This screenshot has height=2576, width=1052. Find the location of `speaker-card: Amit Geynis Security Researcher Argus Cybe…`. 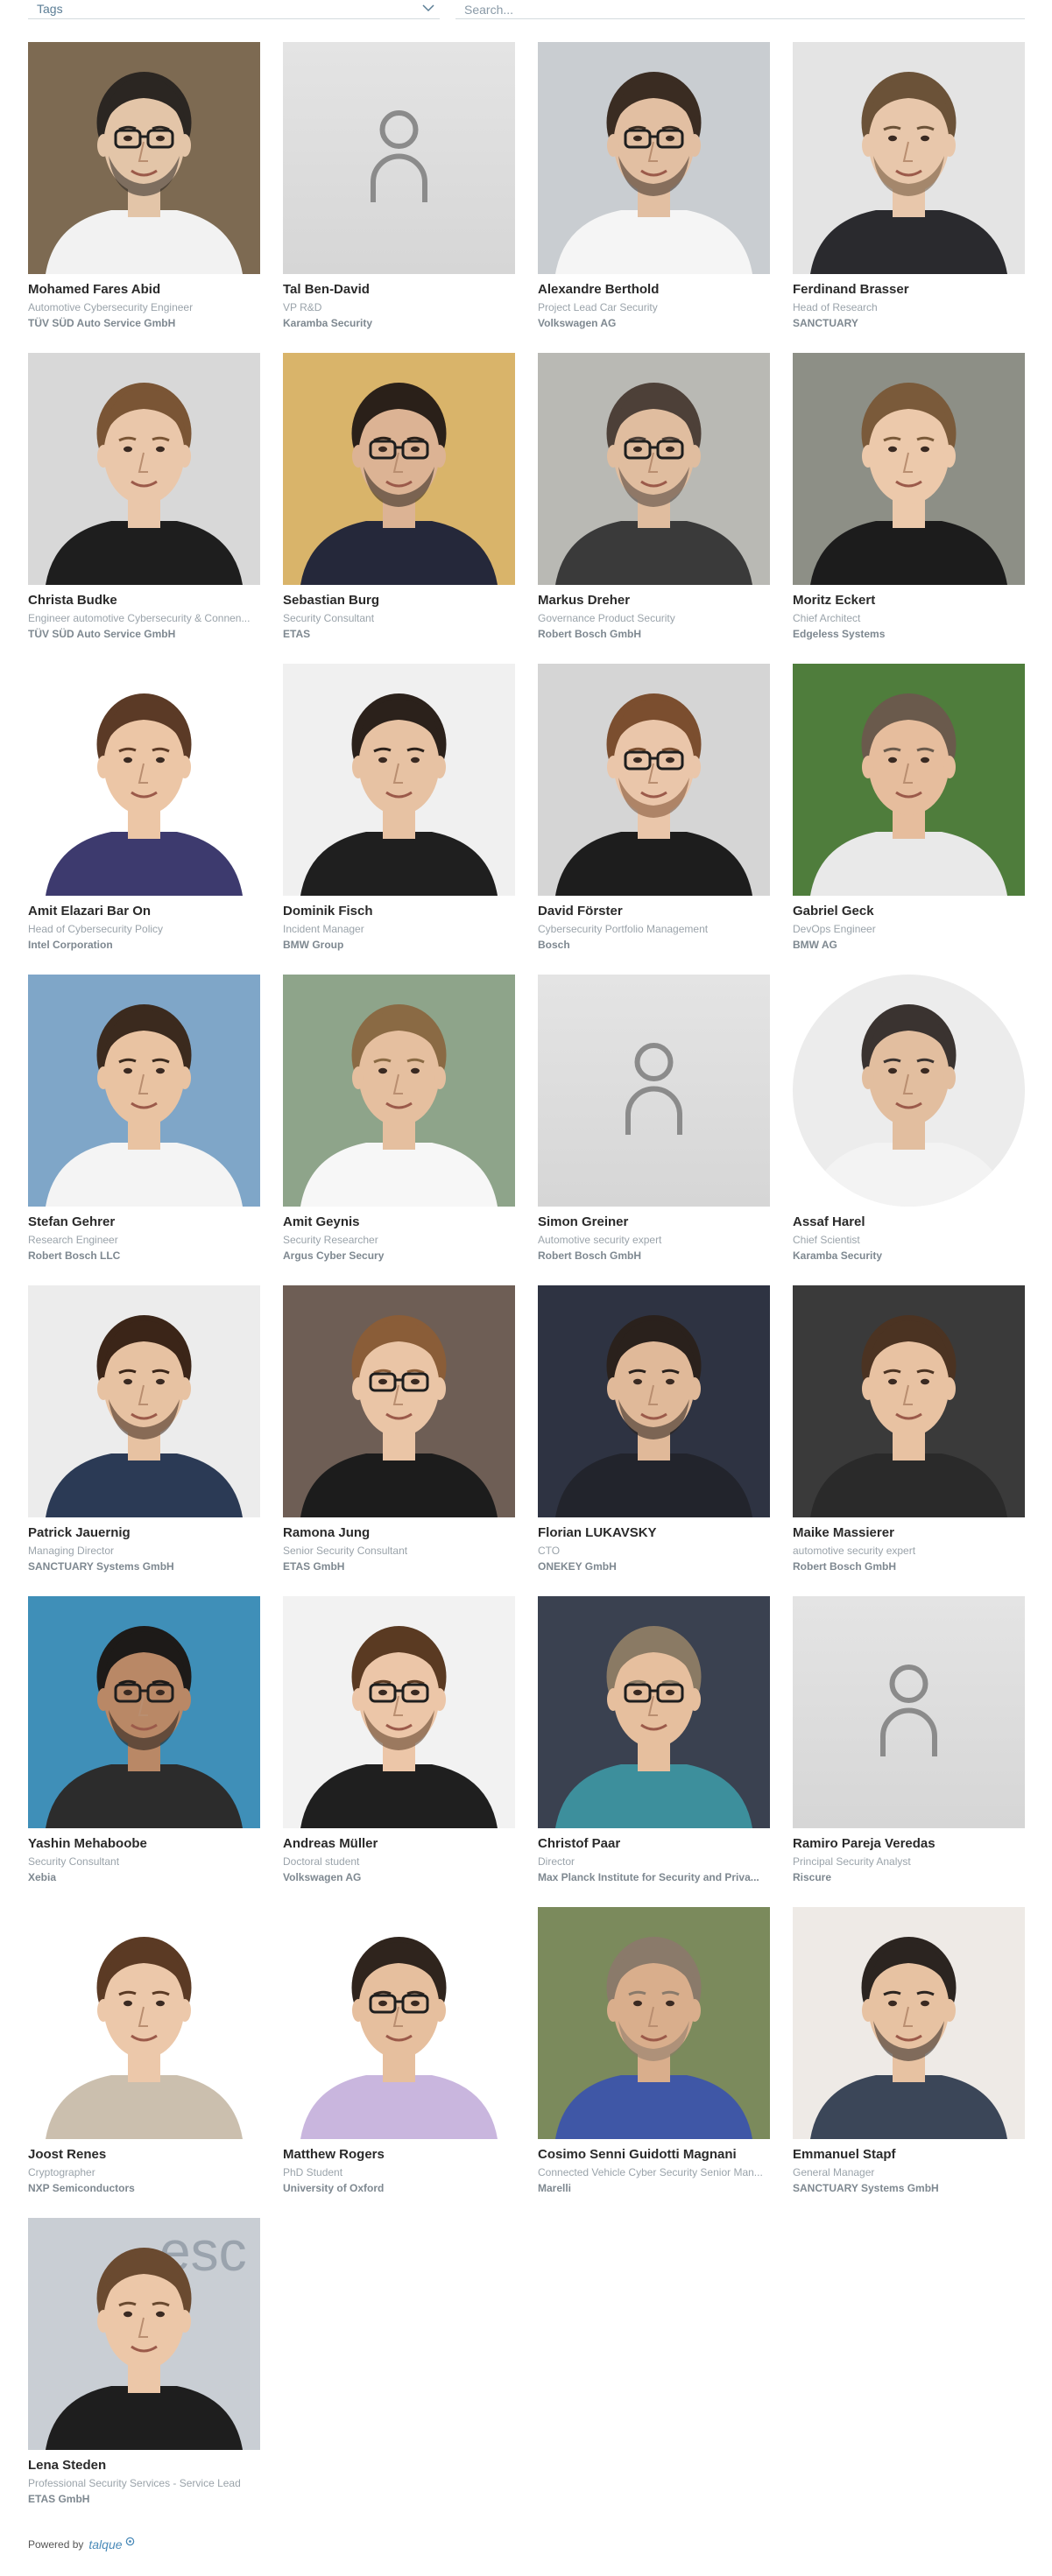

speaker-card: Amit Geynis Security Researcher Argus Cybe… is located at coordinates (399, 1130).